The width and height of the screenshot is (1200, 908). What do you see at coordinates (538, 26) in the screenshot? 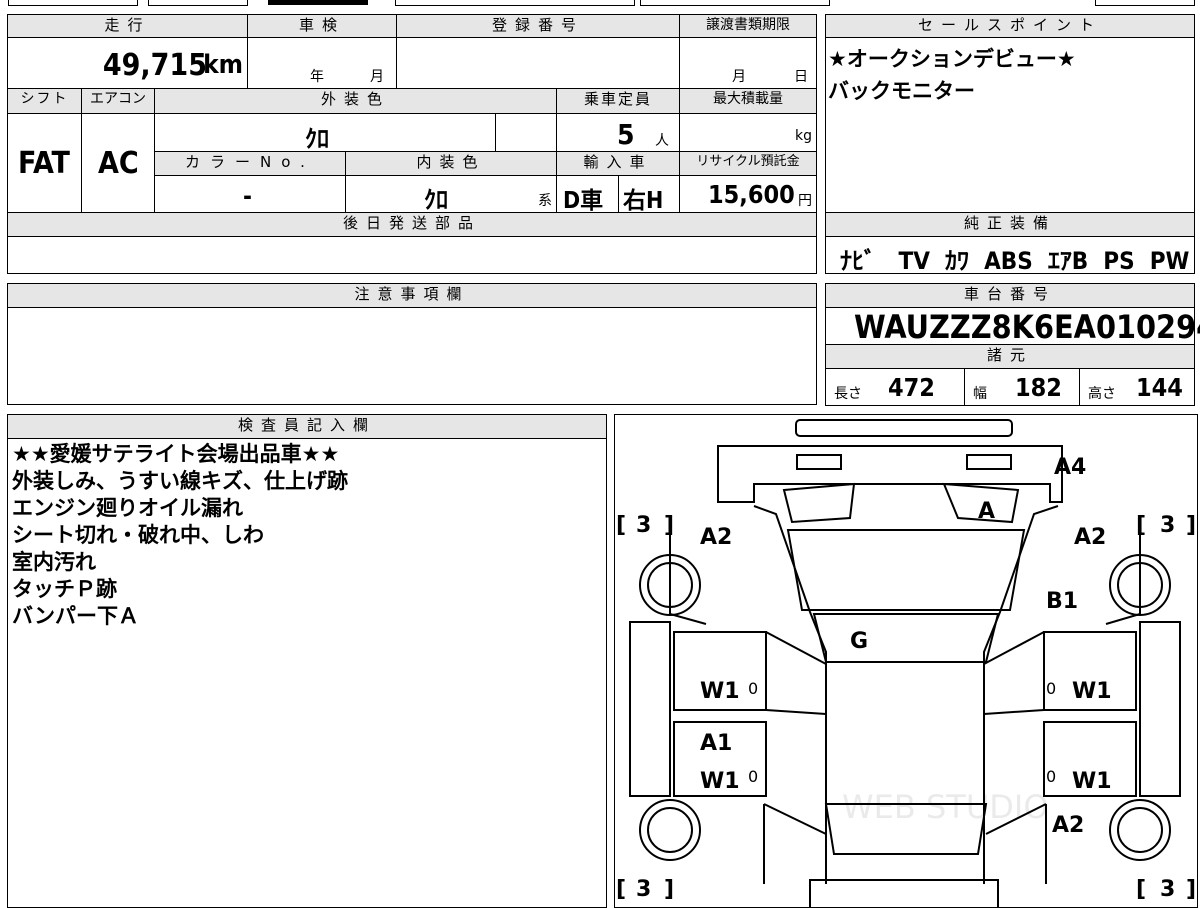
I see `registration-header: 登録番号` at bounding box center [538, 26].